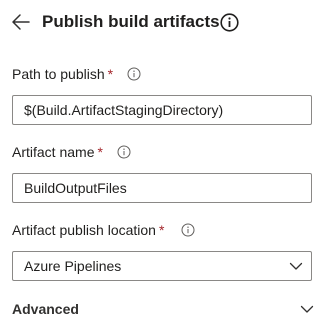 This screenshot has width=331, height=329. I want to click on page-title: Publish build artifacts, so click(131, 21).